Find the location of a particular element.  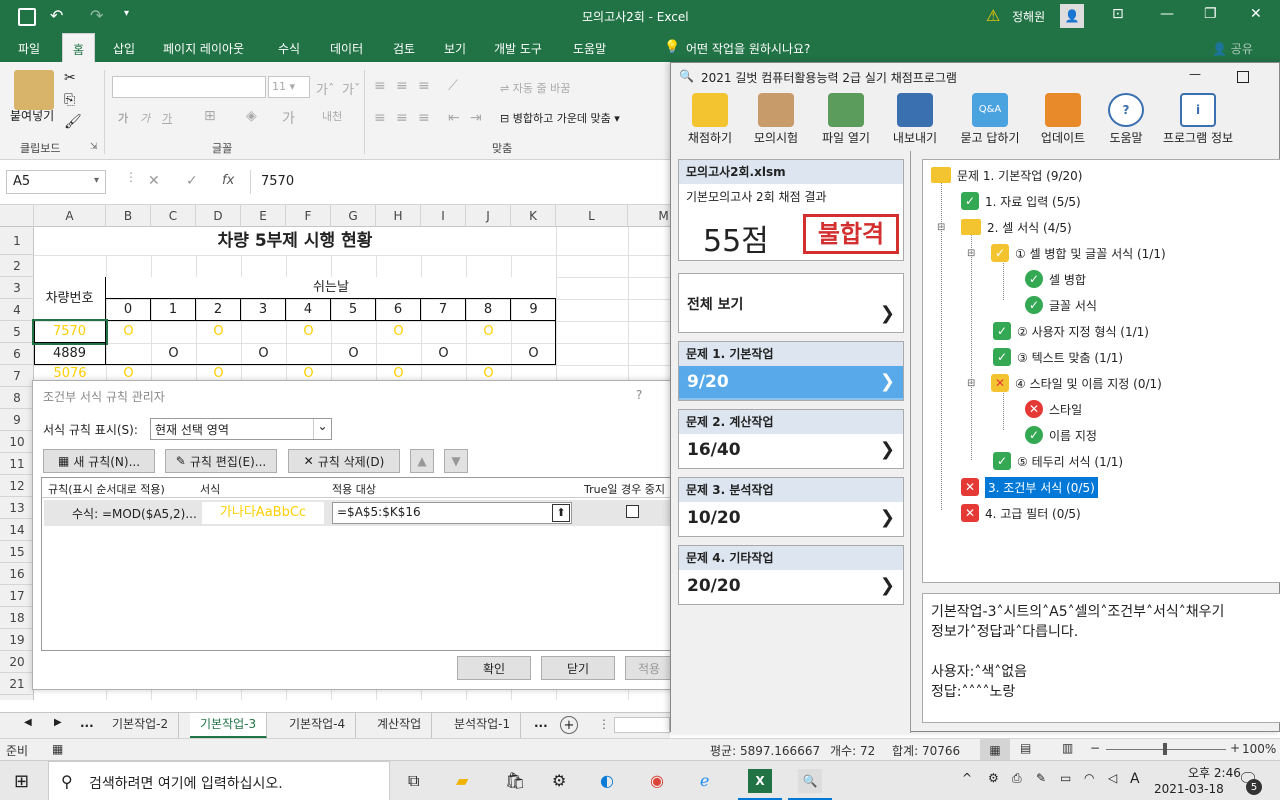

row-header: 15 is located at coordinates (17, 552).